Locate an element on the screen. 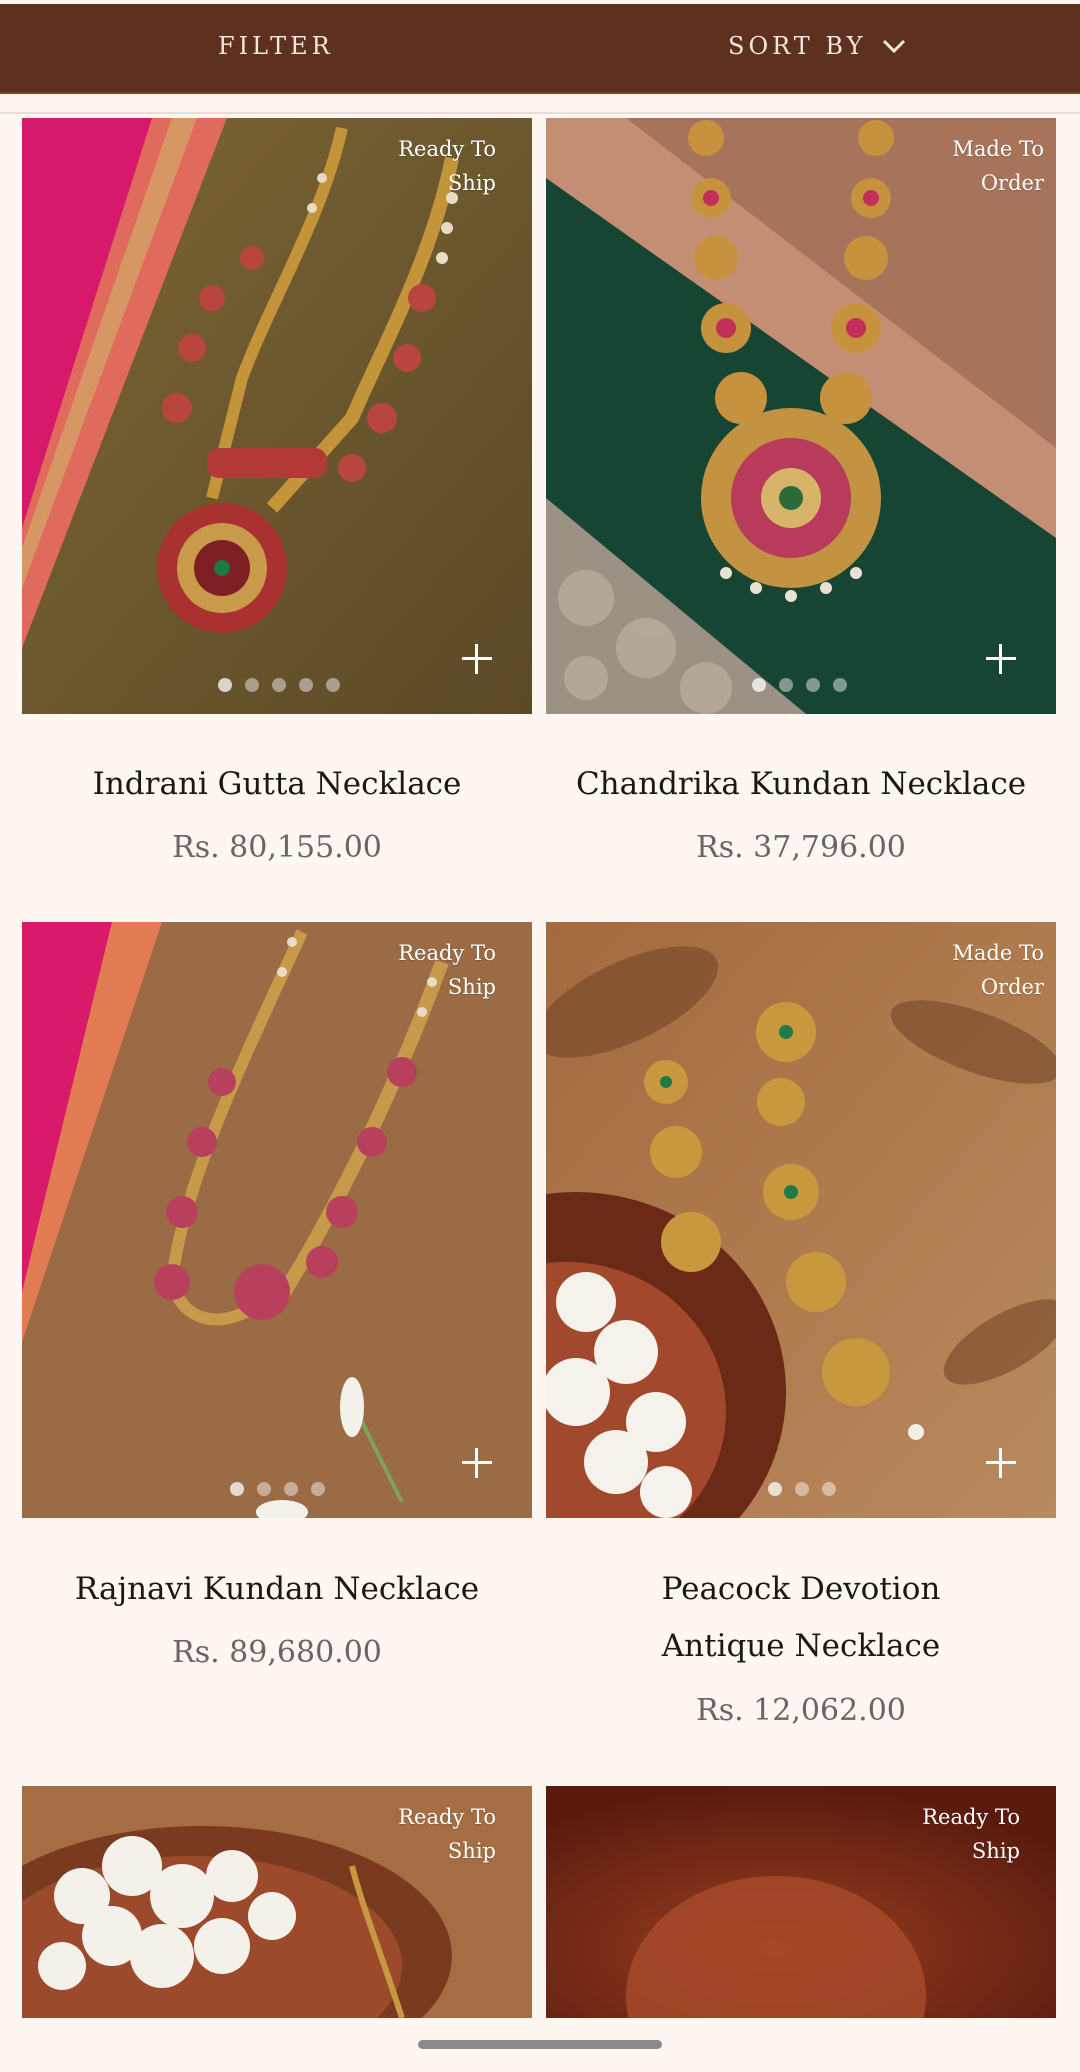 The width and height of the screenshot is (1080, 2072). product-image-5: Ready To Ship is located at coordinates (277, 1902).